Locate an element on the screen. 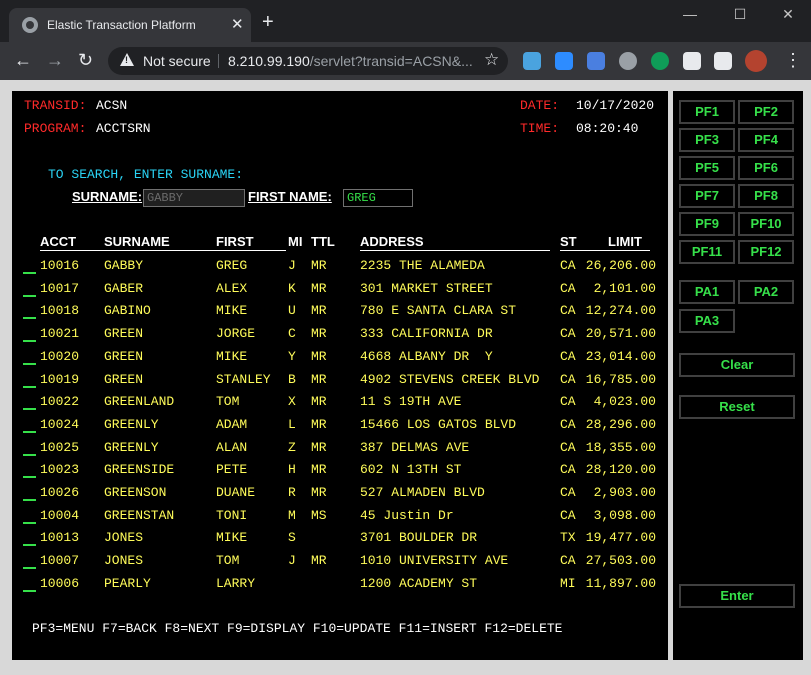 This screenshot has height=675, width=811. maximize-icon: ☐ is located at coordinates (740, 14).